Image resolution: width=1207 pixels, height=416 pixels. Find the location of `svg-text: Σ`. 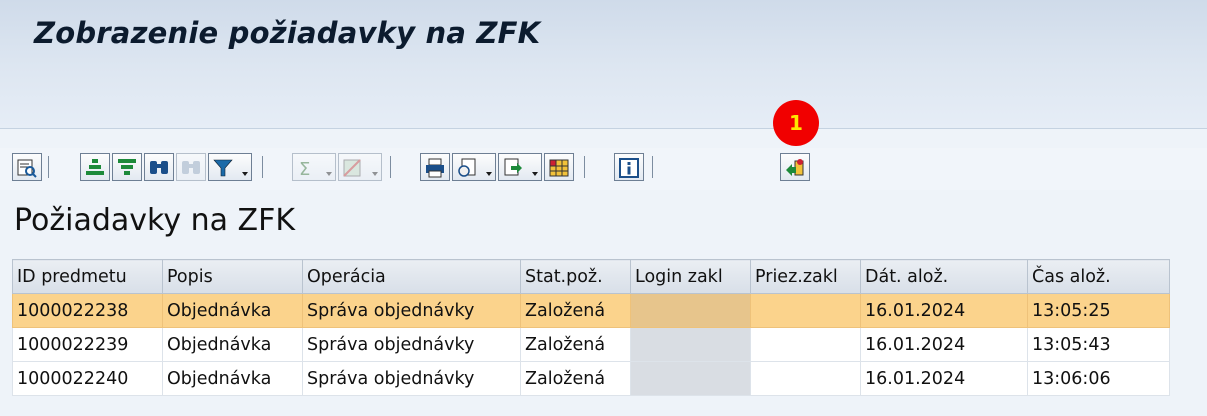

svg-text: Σ is located at coordinates (304, 169).